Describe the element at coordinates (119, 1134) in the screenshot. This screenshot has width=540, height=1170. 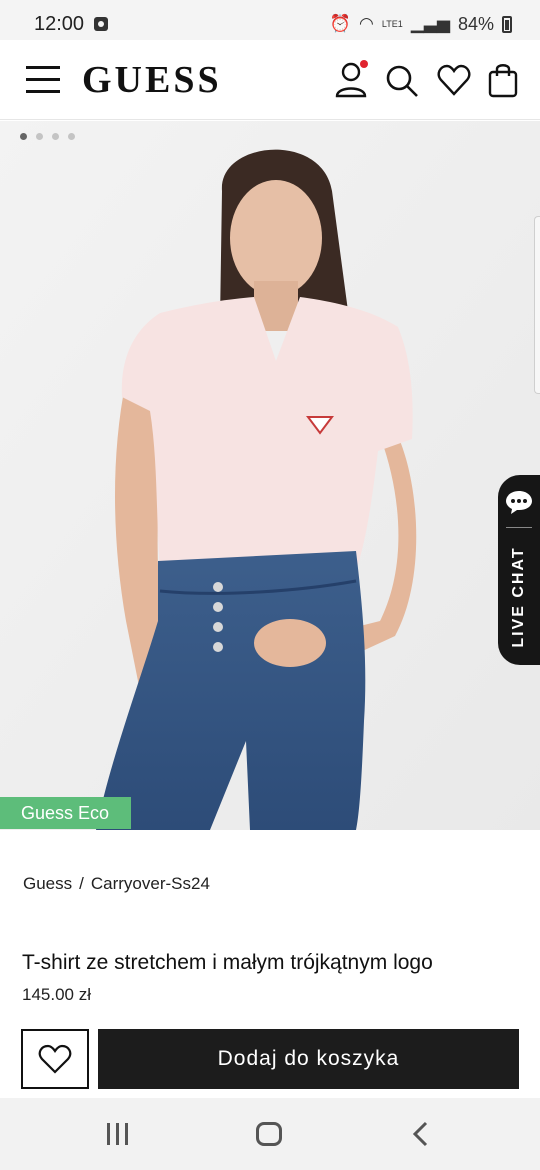
I see `recent-apps-icon` at that location.